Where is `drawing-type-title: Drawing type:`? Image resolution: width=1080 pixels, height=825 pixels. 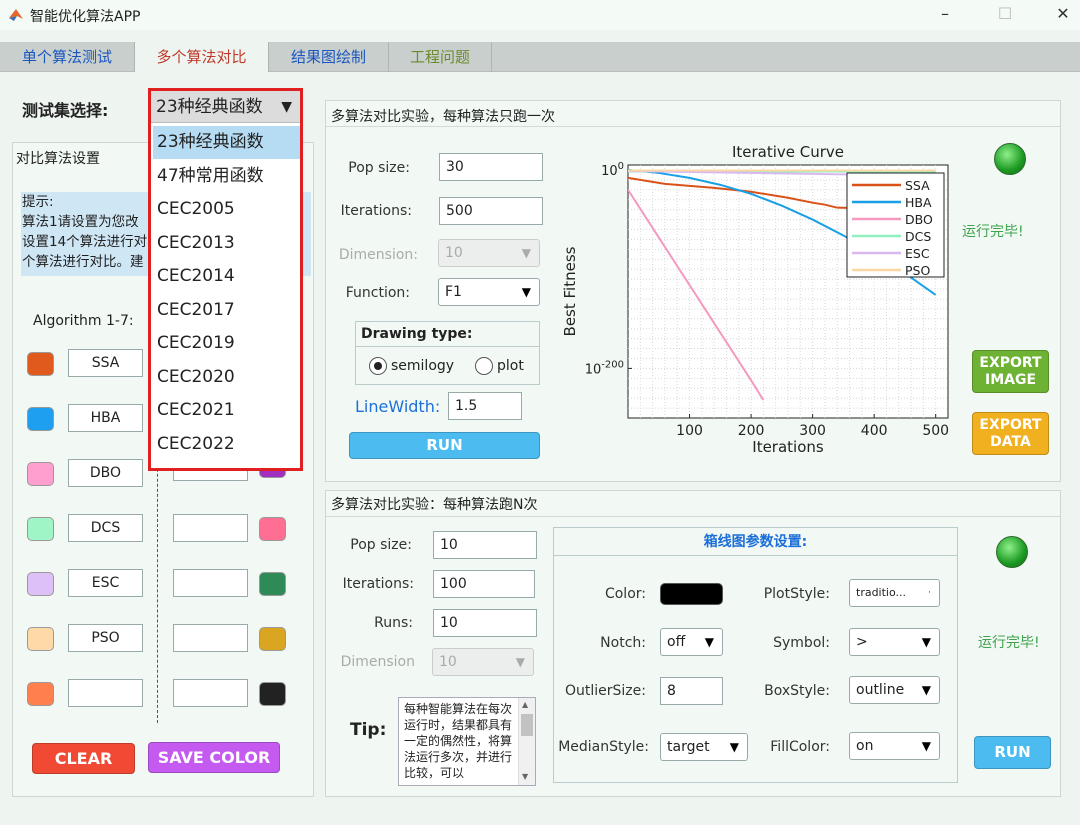
drawing-type-title: Drawing type: is located at coordinates (417, 334).